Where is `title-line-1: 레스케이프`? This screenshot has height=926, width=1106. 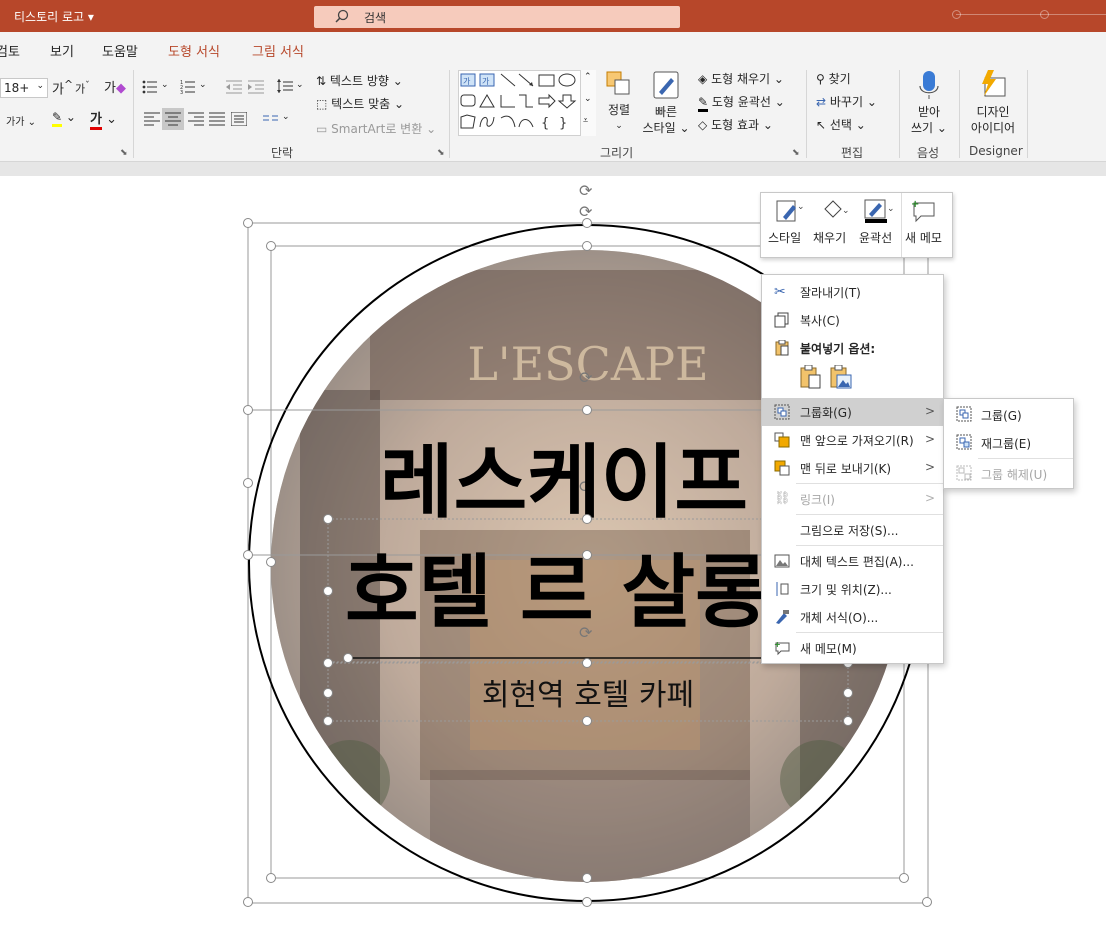
title-line-1: 레스케이프 is located at coordinates (564, 482).